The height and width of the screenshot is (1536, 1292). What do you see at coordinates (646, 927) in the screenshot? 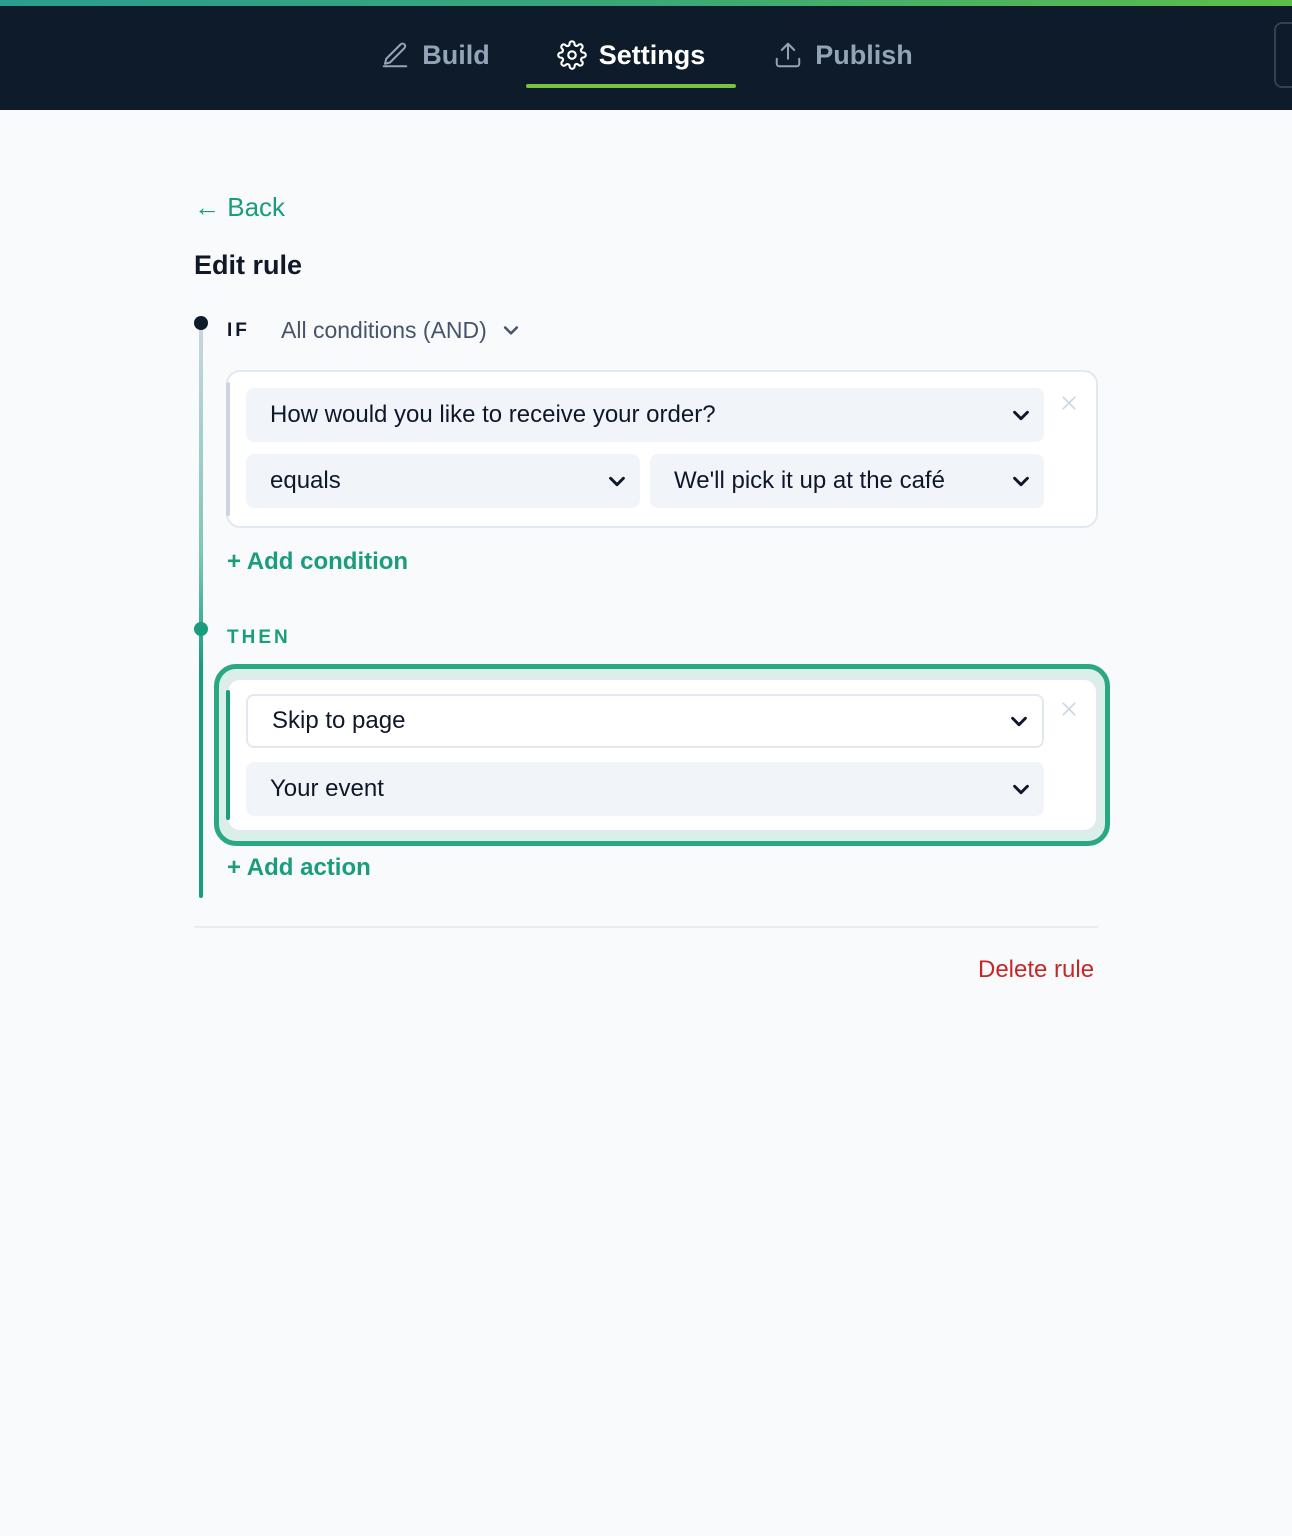
I see `footer-divider` at bounding box center [646, 927].